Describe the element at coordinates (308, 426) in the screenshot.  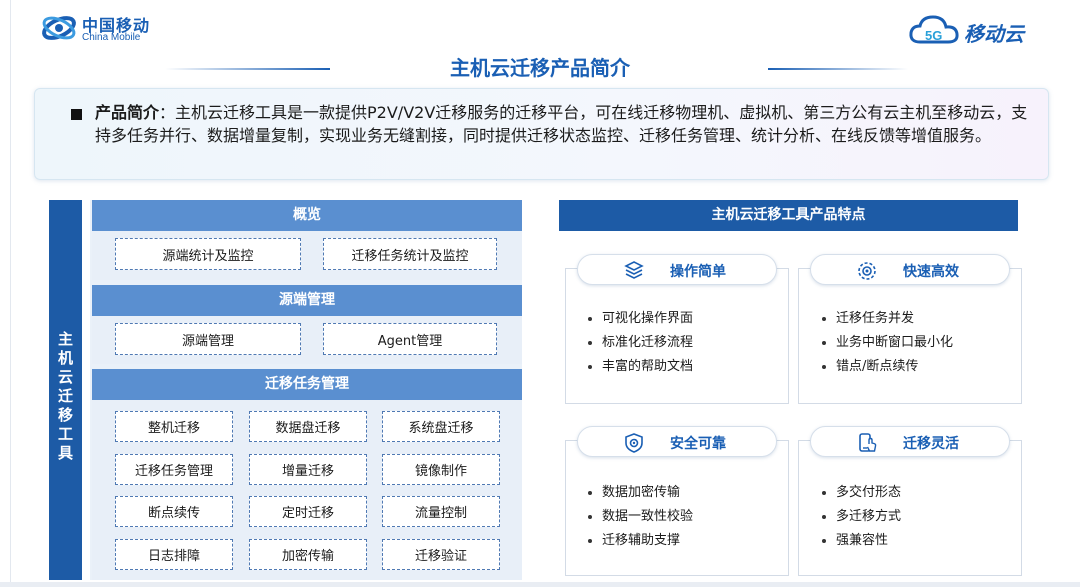
I see `module-box: 数据盘迁移` at that location.